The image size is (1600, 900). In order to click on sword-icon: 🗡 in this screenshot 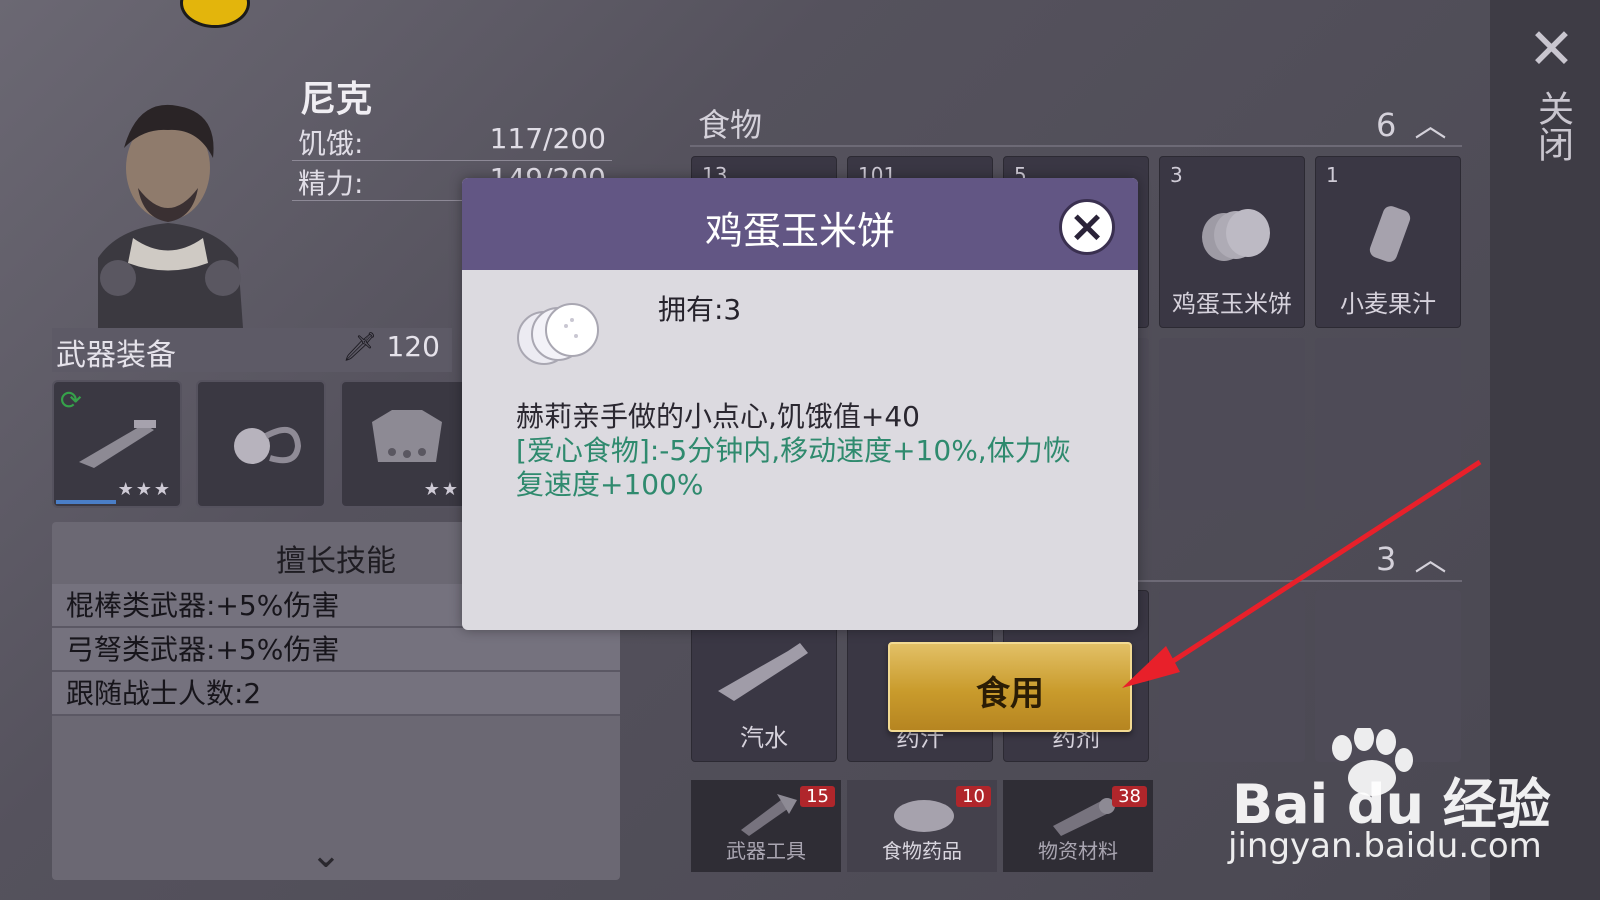, I will do `click(360, 346)`.